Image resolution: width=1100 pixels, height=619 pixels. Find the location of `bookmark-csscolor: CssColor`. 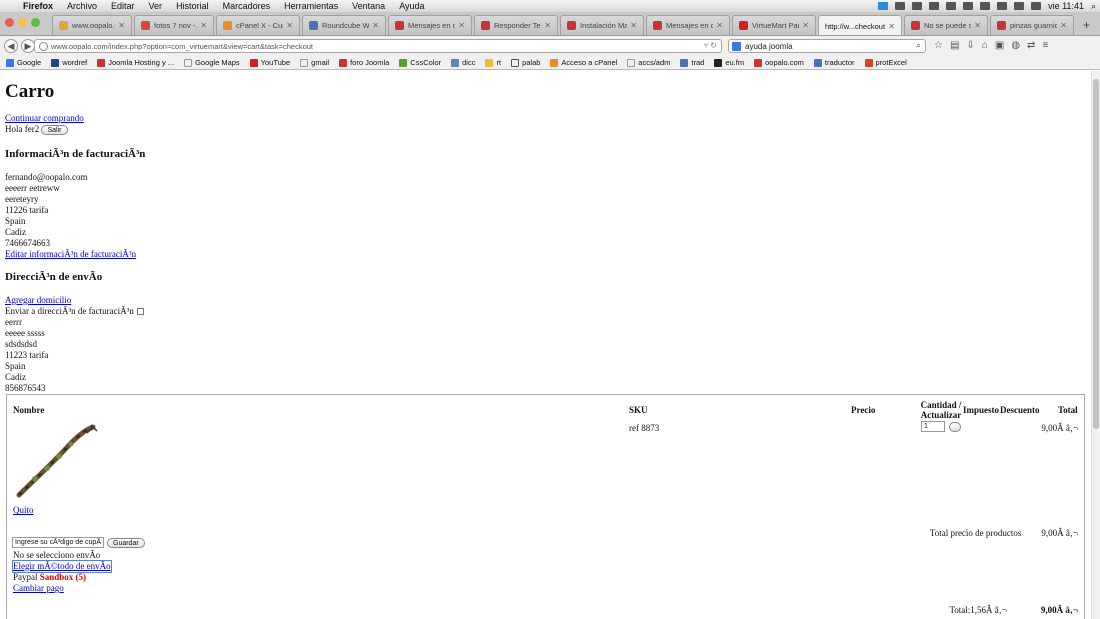

bookmark-csscolor: CssColor is located at coordinates (420, 62).